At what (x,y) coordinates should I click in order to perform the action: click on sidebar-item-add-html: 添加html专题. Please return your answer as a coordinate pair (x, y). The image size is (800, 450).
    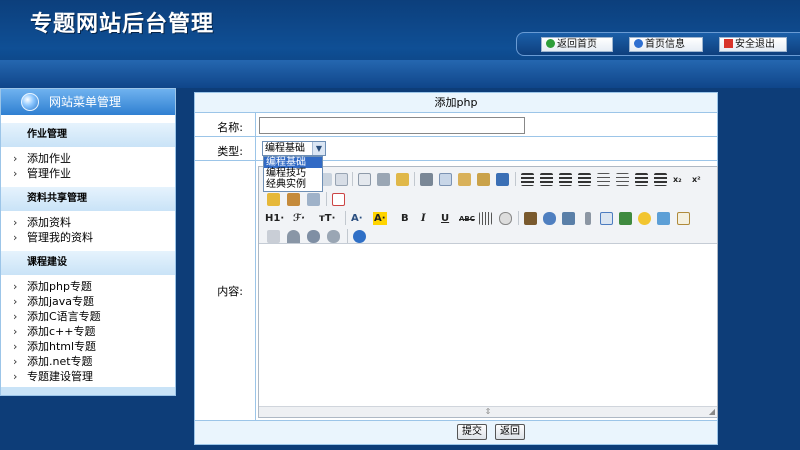
    Looking at the image, I should click on (88, 346).